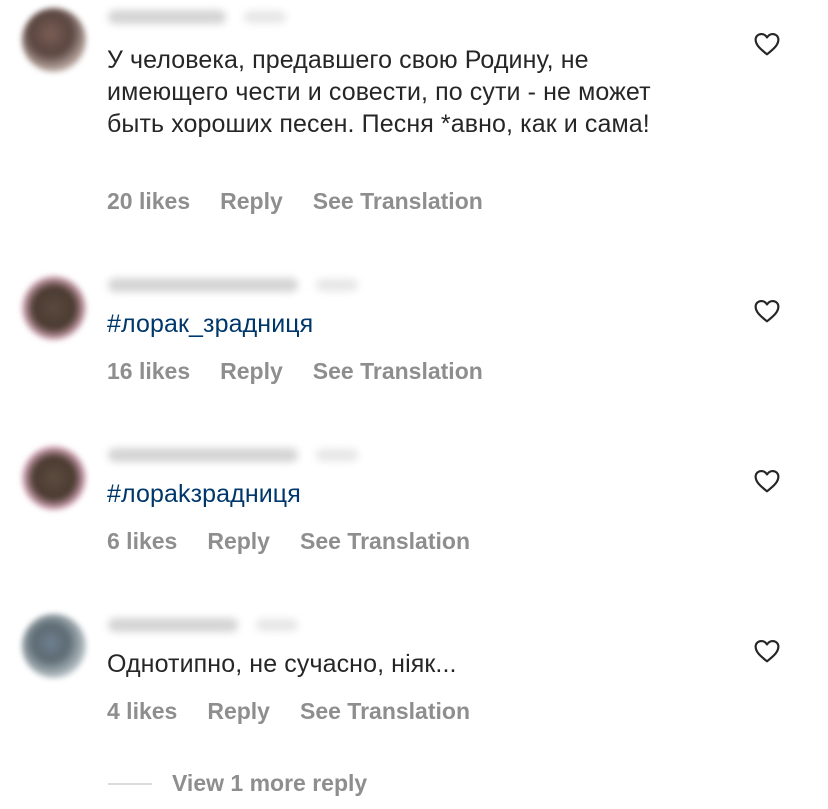 Image resolution: width=828 pixels, height=809 pixels. Describe the element at coordinates (148, 371) in the screenshot. I see `likes-count: 16 likes` at that location.